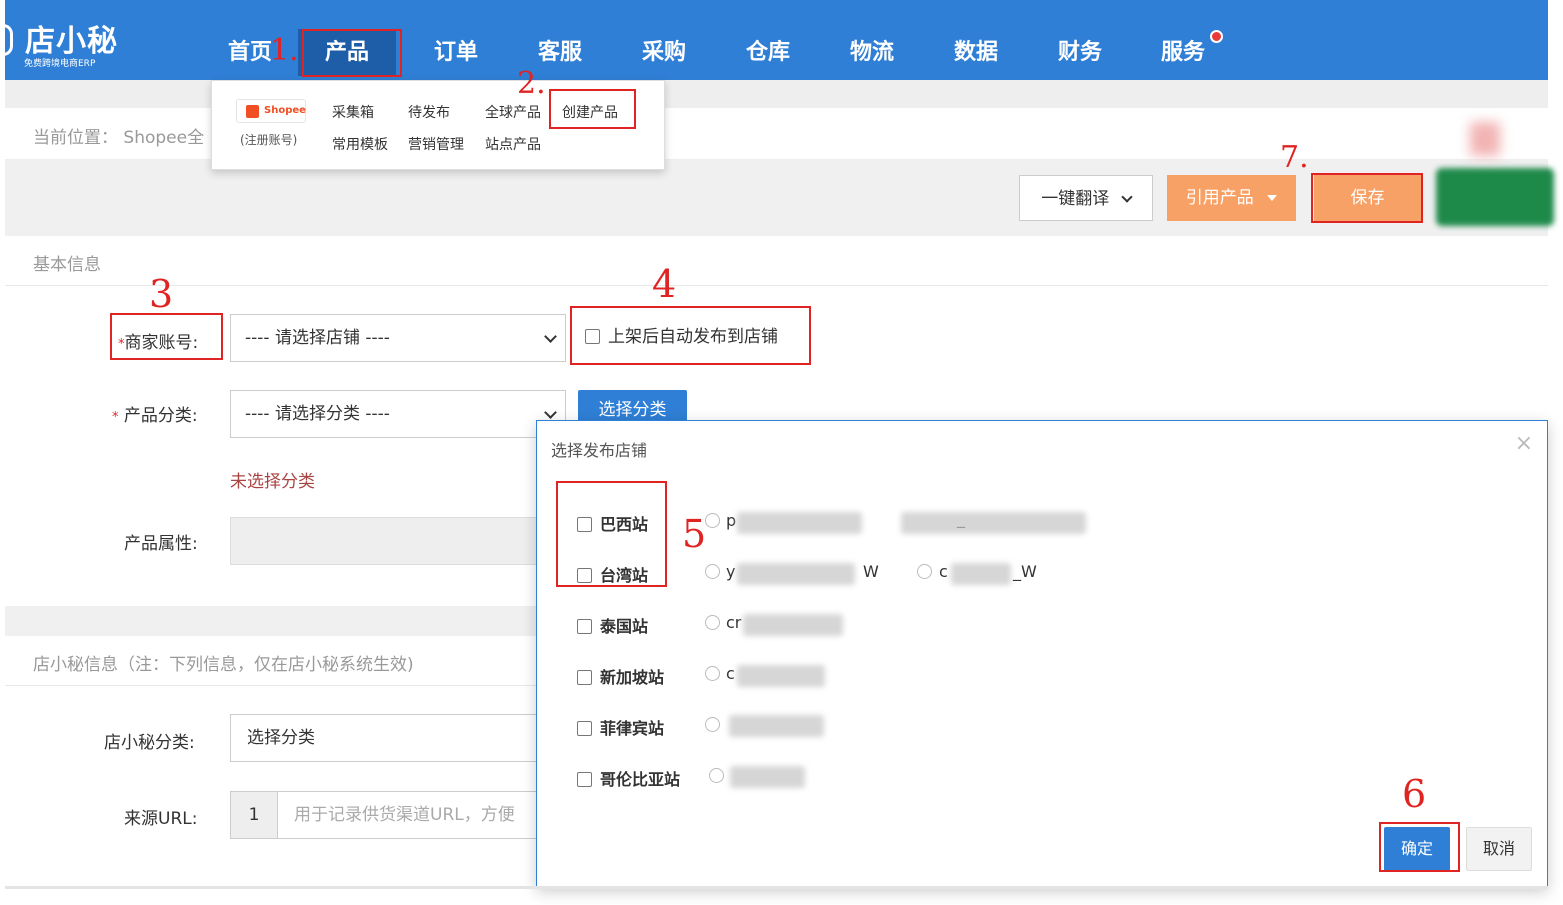  I want to click on source-url-index: 1, so click(254, 815).